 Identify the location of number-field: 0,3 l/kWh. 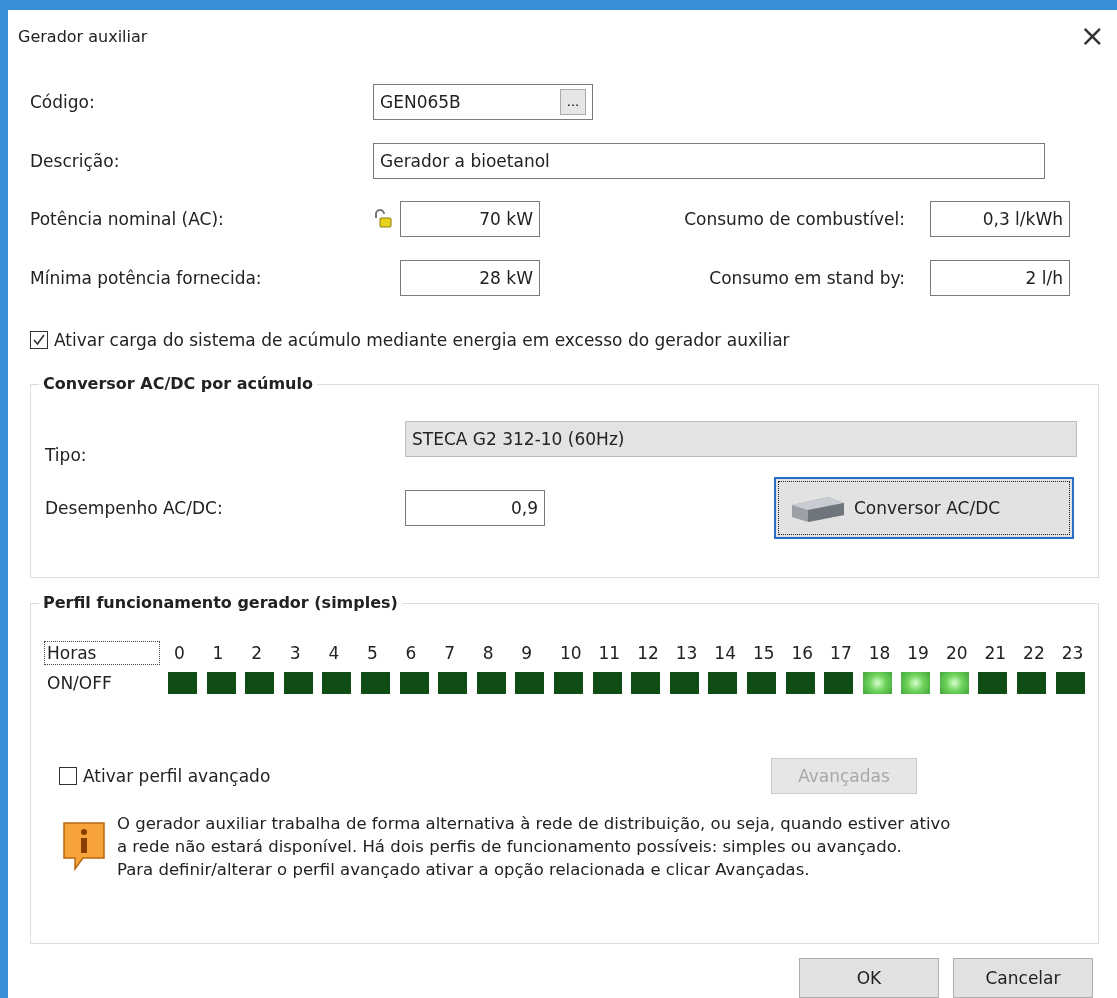
(1000, 219).